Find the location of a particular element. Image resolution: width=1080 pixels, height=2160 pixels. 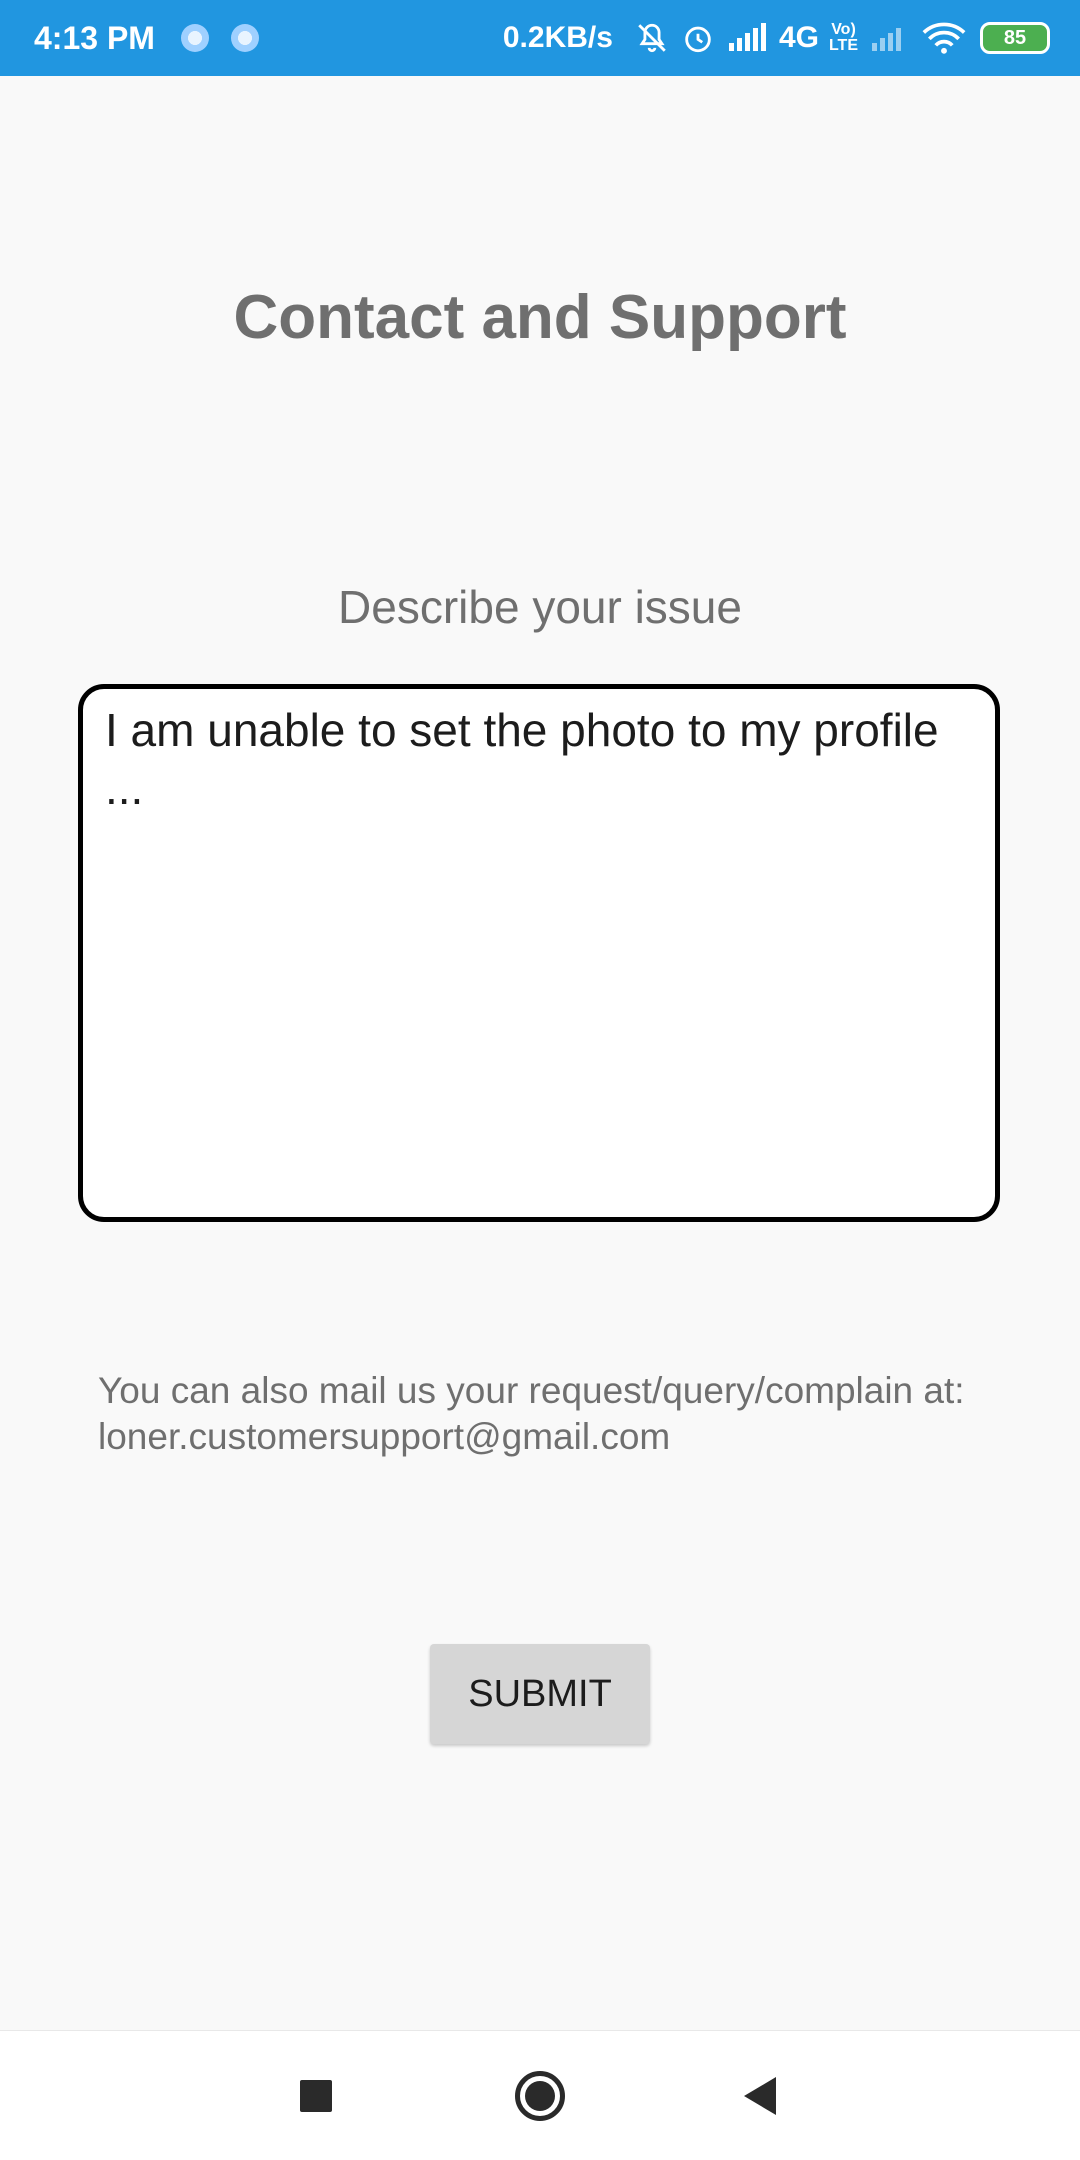

page-title: Contact and Support is located at coordinates (540, 317).